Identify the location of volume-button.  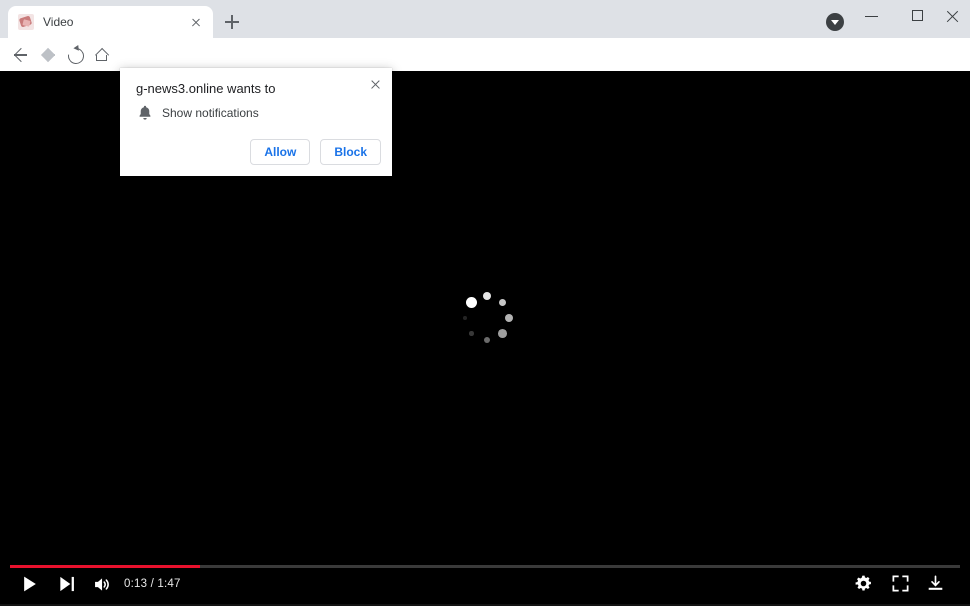
(105, 586).